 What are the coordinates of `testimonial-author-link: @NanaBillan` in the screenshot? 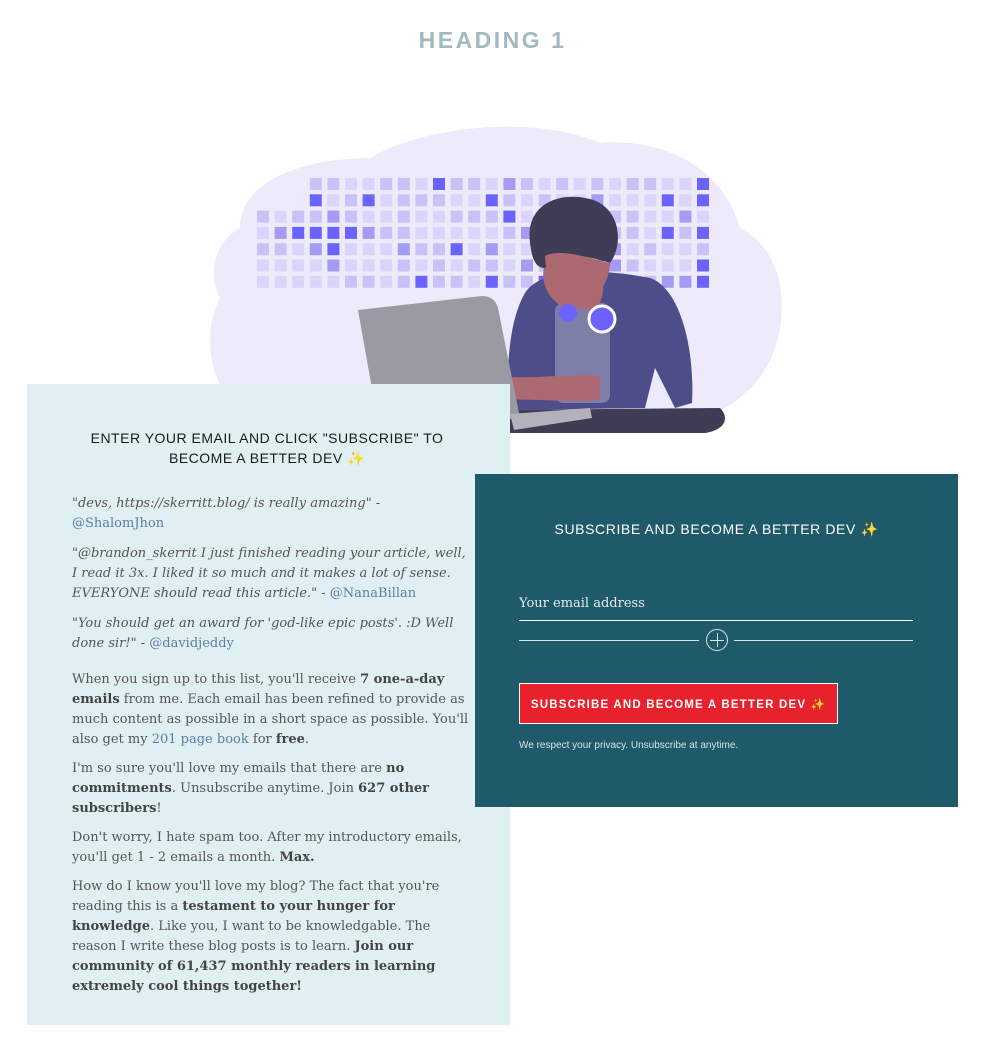 It's located at (373, 593).